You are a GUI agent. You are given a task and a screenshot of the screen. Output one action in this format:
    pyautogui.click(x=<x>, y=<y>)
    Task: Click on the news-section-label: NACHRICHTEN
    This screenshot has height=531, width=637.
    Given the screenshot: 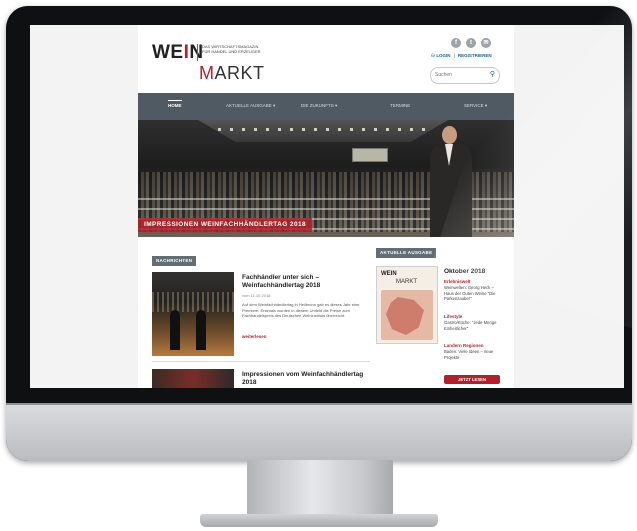 What is the action you would take?
    pyautogui.click(x=174, y=261)
    